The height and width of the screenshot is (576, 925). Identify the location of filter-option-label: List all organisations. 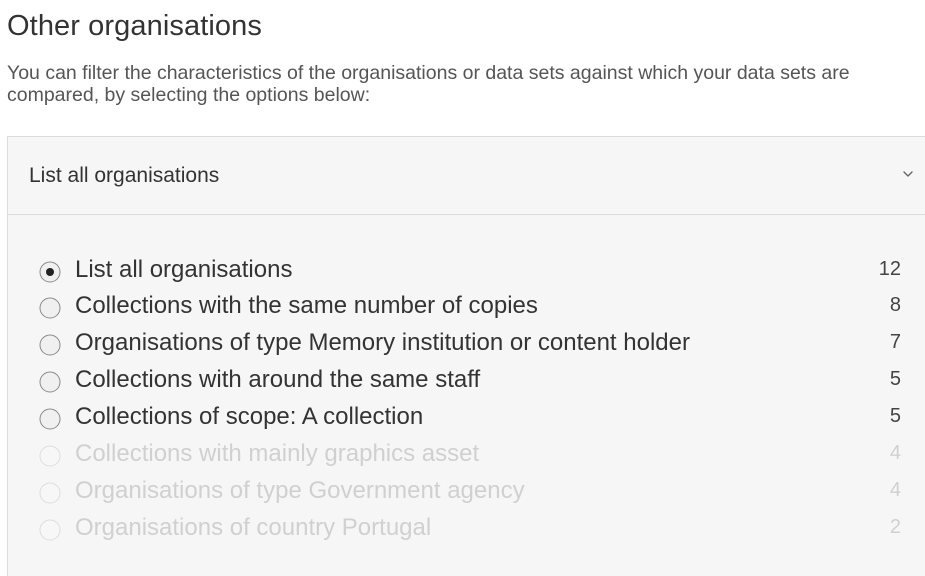
(184, 269).